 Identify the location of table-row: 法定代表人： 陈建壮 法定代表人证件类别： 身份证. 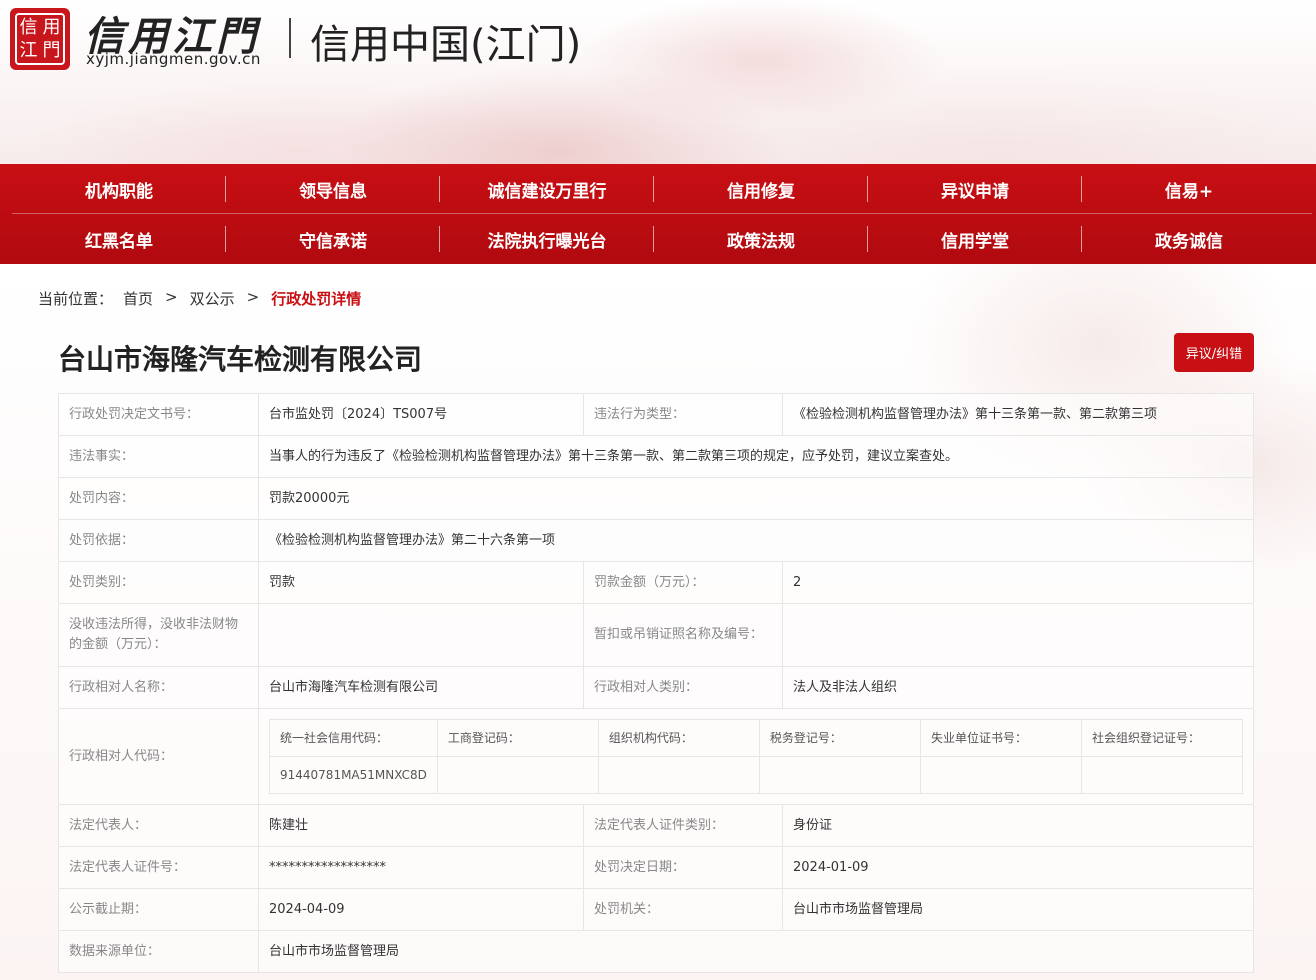
(656, 825).